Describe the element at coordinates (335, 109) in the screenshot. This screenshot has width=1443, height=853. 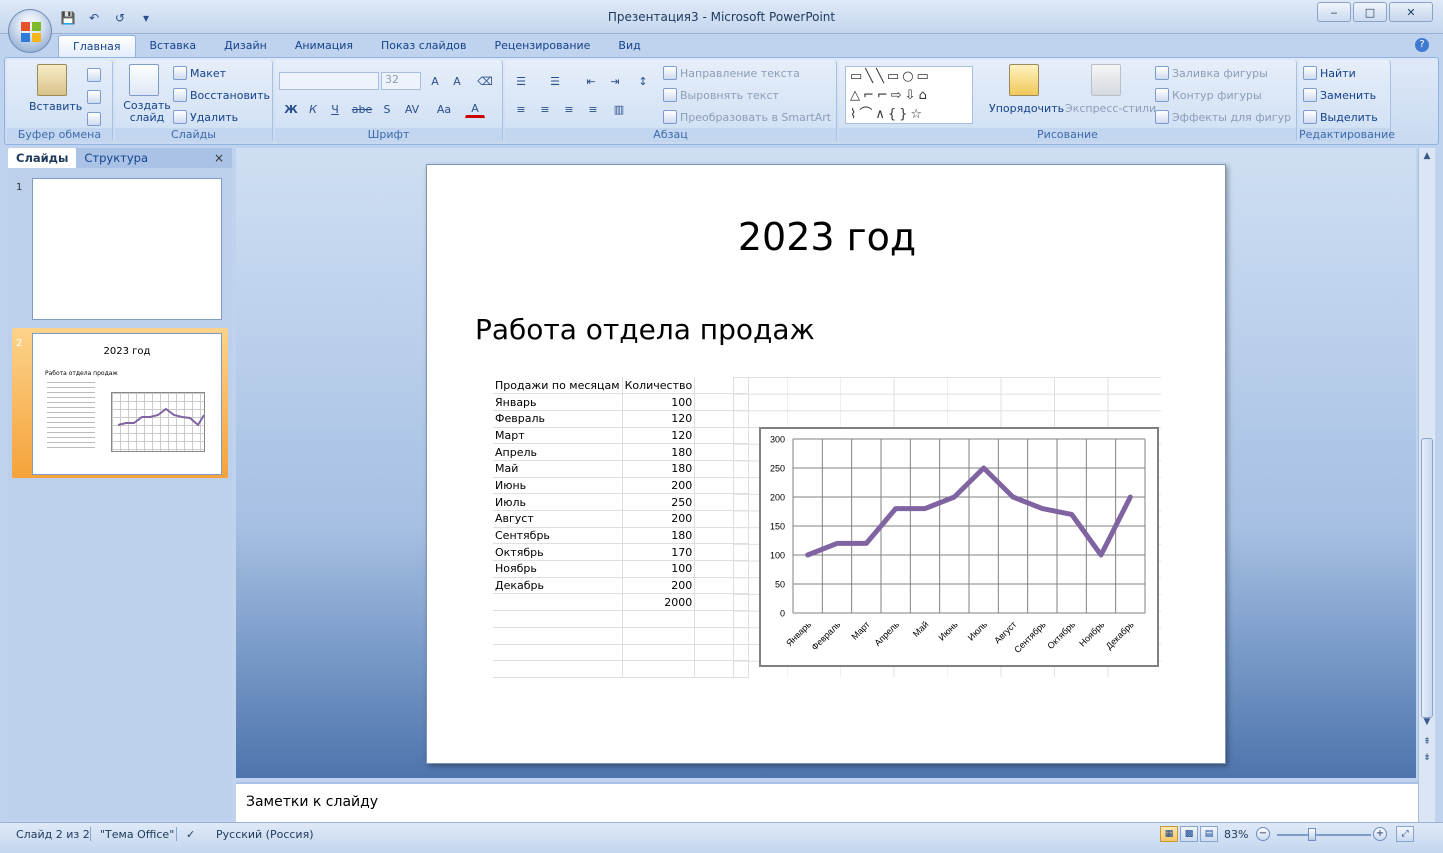
I see `underline-icon: Ч` at that location.